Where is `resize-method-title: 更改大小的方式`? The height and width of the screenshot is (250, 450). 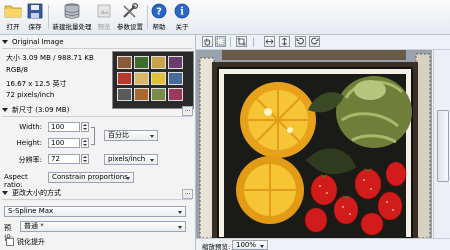 resize-method-title: 更改大小的方式 is located at coordinates (36, 193).